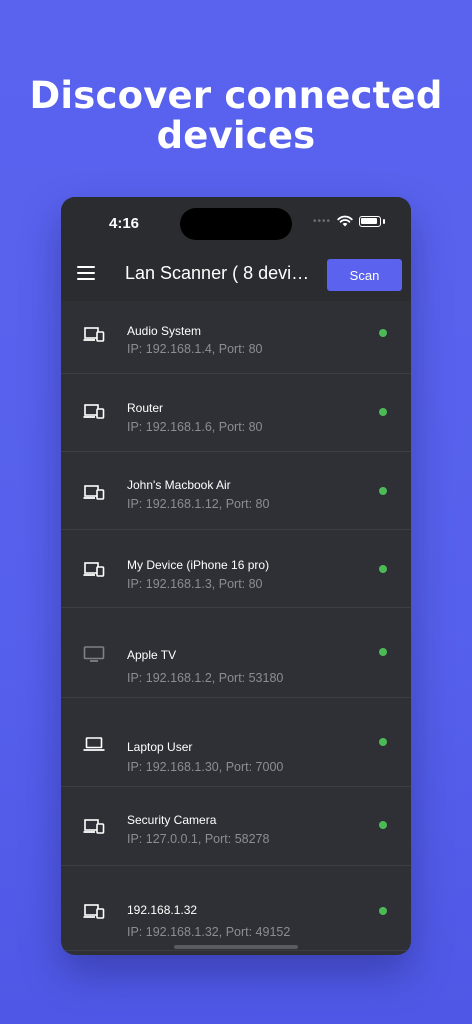  Describe the element at coordinates (236, 135) in the screenshot. I see `headline-line-2: devices` at that location.